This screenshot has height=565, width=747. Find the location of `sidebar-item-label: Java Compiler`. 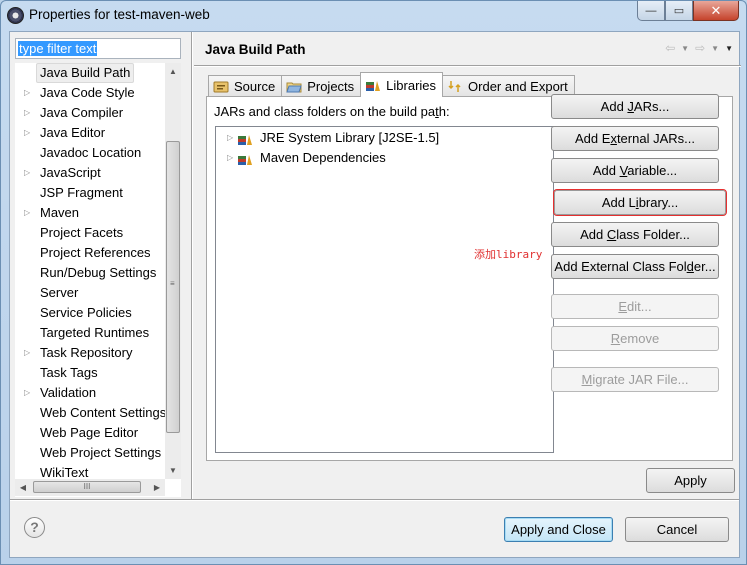

sidebar-item-label: Java Compiler is located at coordinates (82, 112).